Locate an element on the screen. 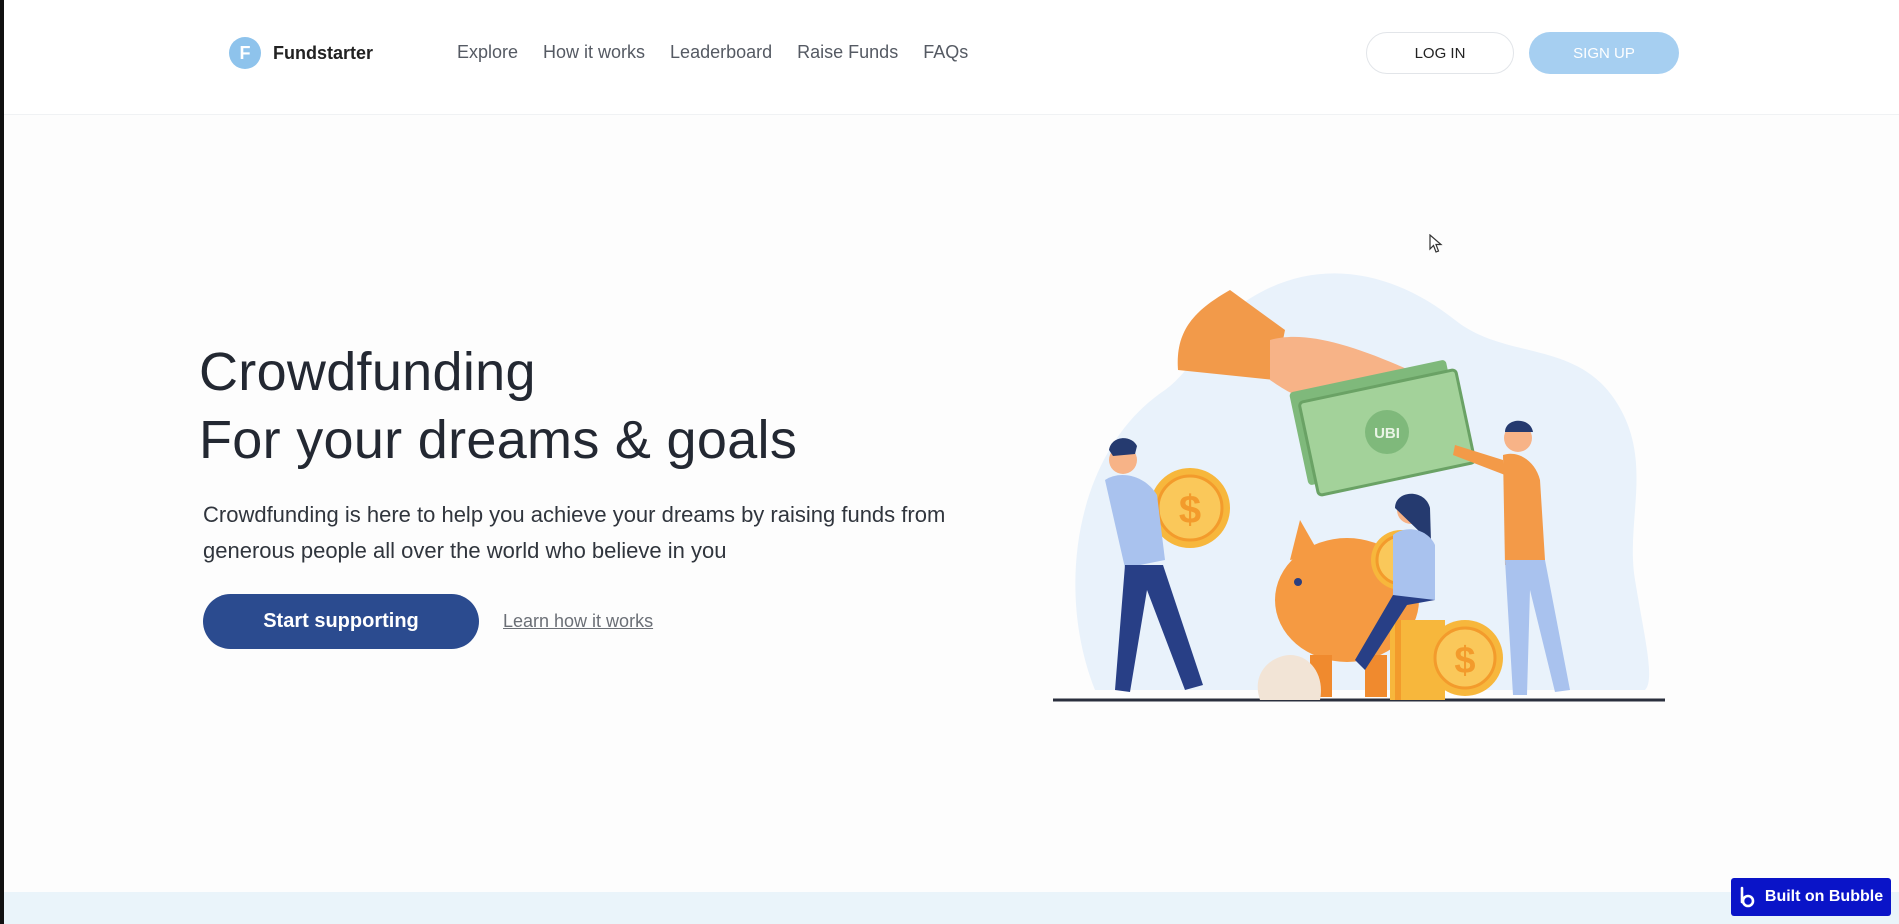 This screenshot has height=924, width=1899. built-on-bubble-badge: Built on Bubble is located at coordinates (1811, 897).